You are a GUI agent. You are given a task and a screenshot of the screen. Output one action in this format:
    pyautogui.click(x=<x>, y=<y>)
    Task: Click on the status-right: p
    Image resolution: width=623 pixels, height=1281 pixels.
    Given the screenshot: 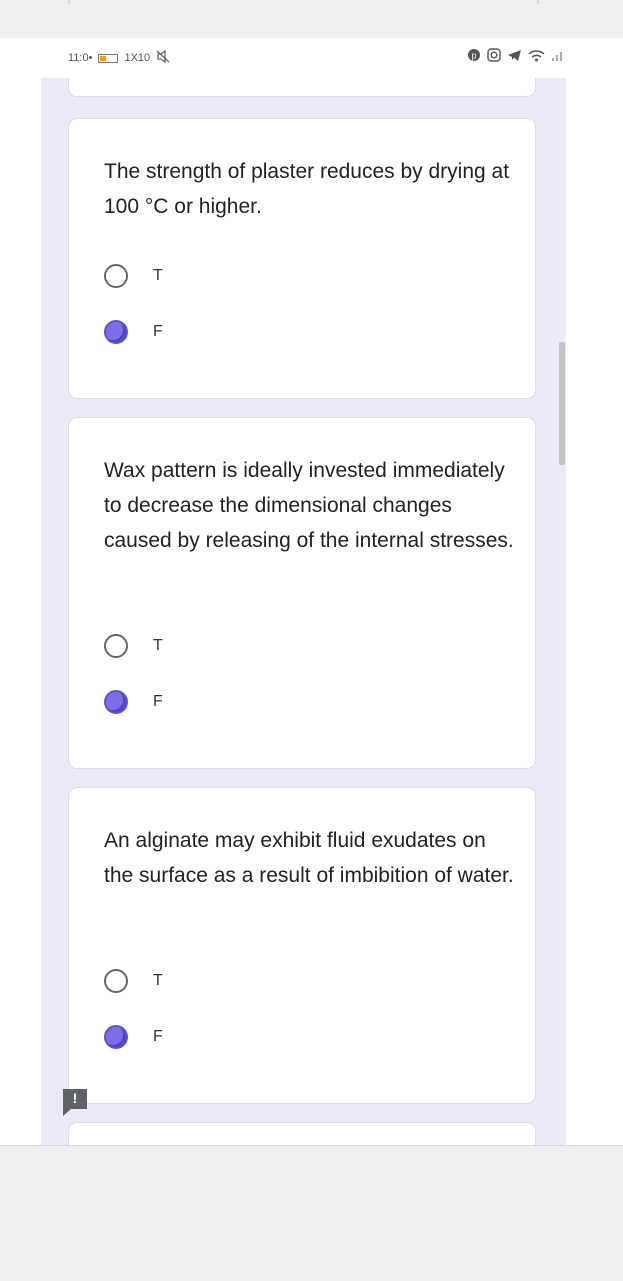 What is the action you would take?
    pyautogui.click(x=516, y=56)
    